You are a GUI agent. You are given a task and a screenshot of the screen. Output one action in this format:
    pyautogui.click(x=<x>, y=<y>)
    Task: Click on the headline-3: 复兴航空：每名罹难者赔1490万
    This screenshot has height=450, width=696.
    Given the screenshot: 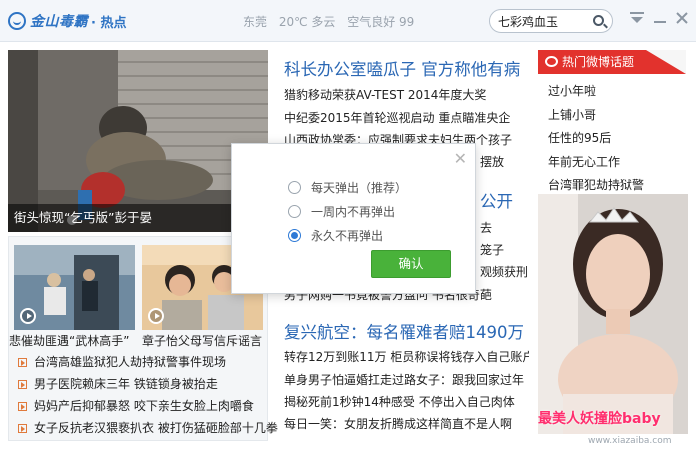 What is the action you would take?
    pyautogui.click(x=409, y=331)
    